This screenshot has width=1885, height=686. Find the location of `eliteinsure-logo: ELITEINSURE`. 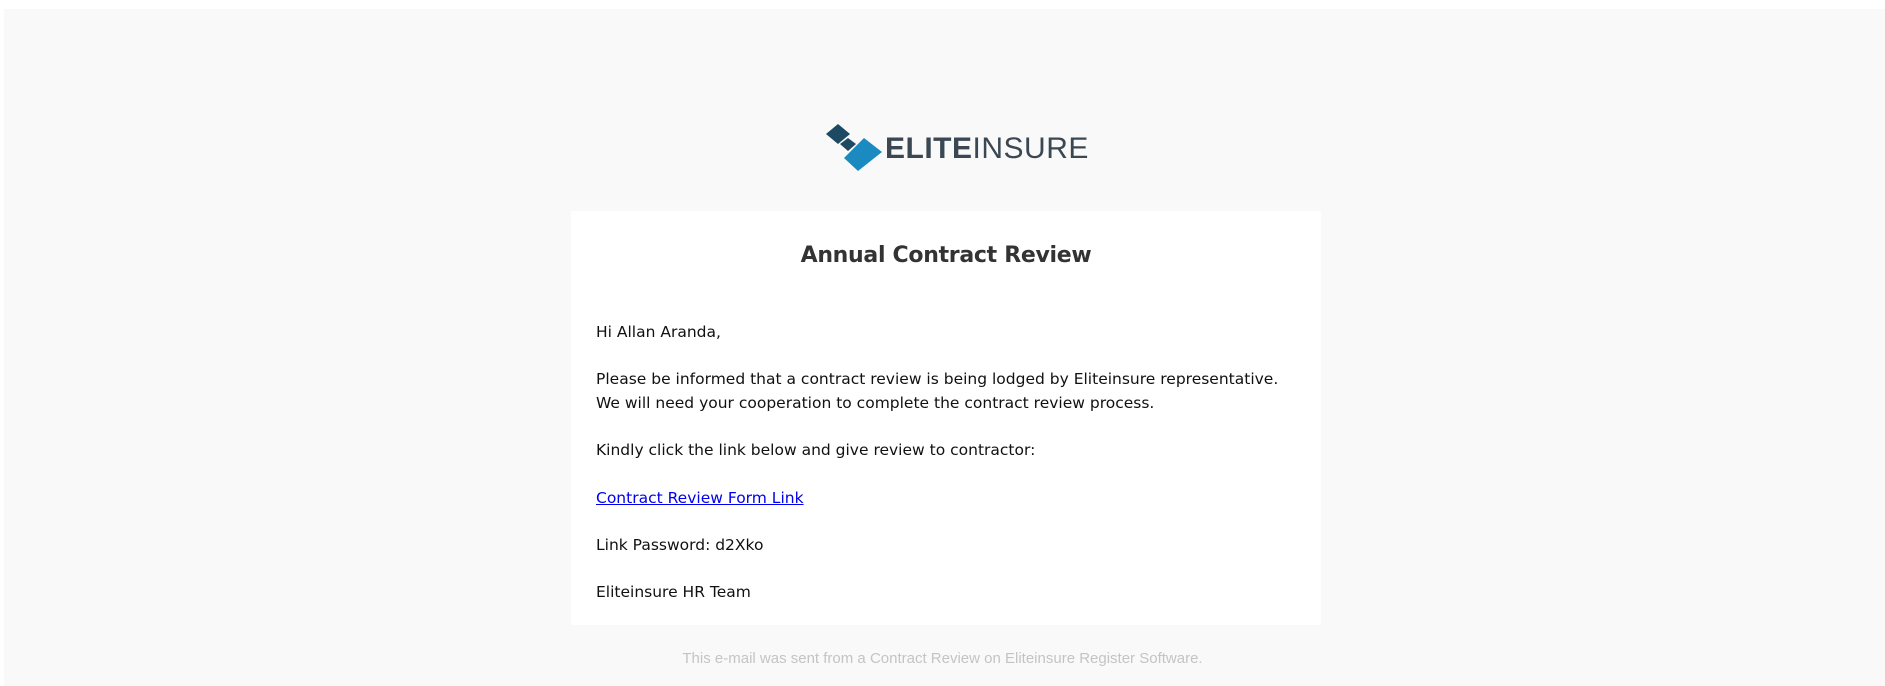

eliteinsure-logo: ELITEINSURE is located at coordinates (957, 149).